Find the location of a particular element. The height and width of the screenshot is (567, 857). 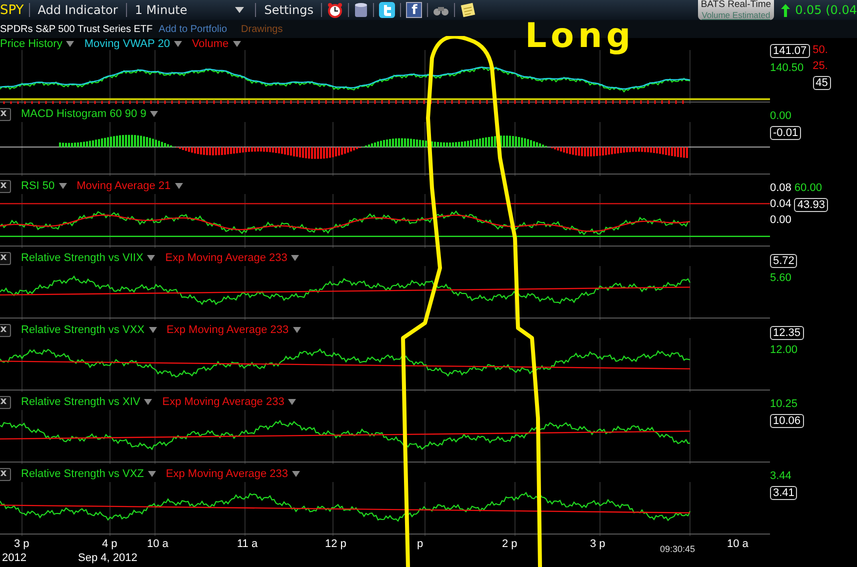

indicator-label: Relative Strength vs VXX is located at coordinates (83, 330).